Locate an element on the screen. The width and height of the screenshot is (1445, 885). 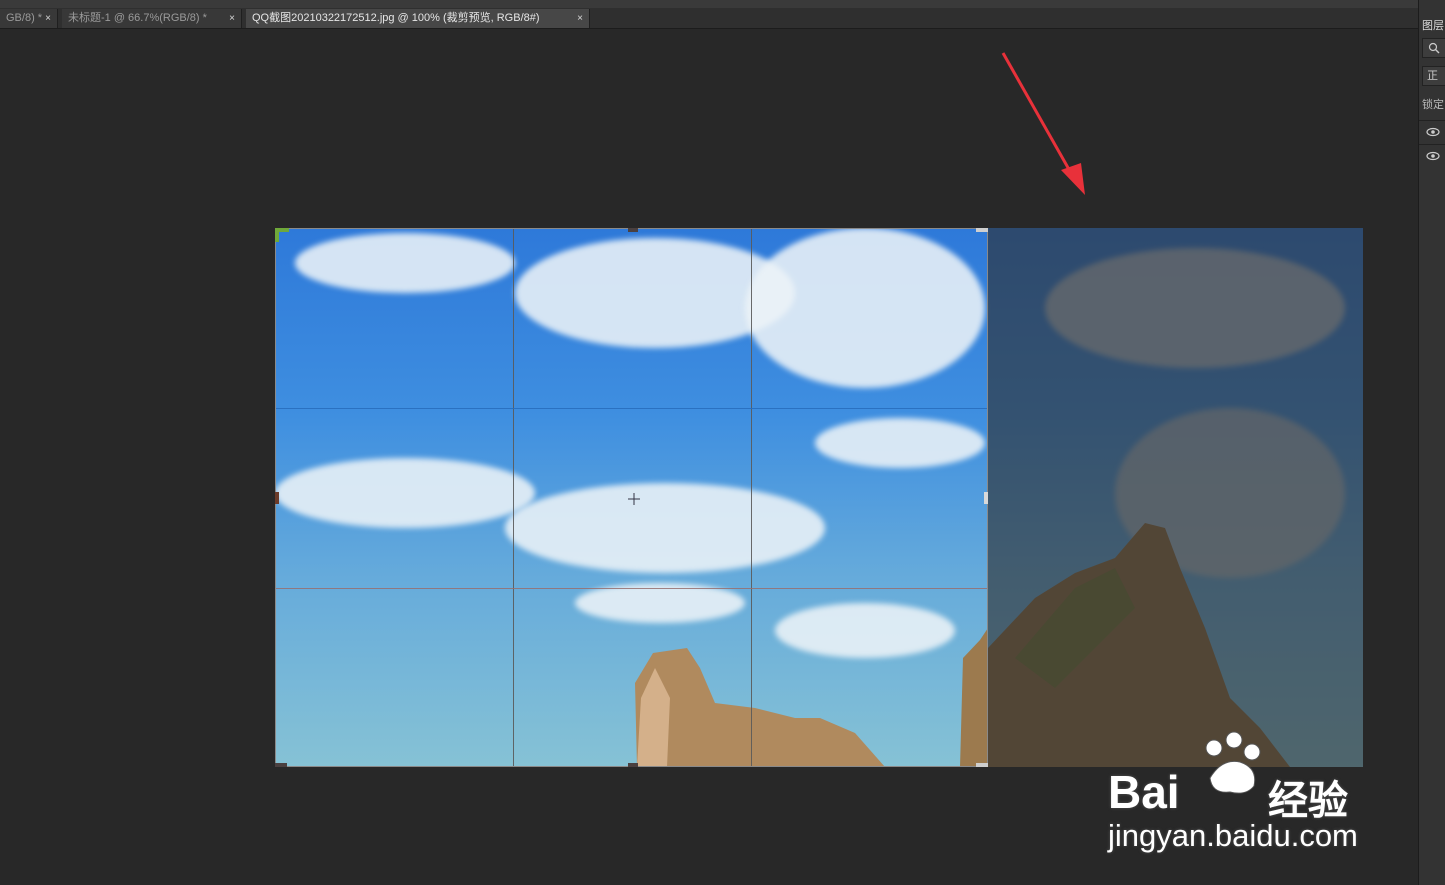
crop-handle-bottom-right is located at coordinates (982, 765).